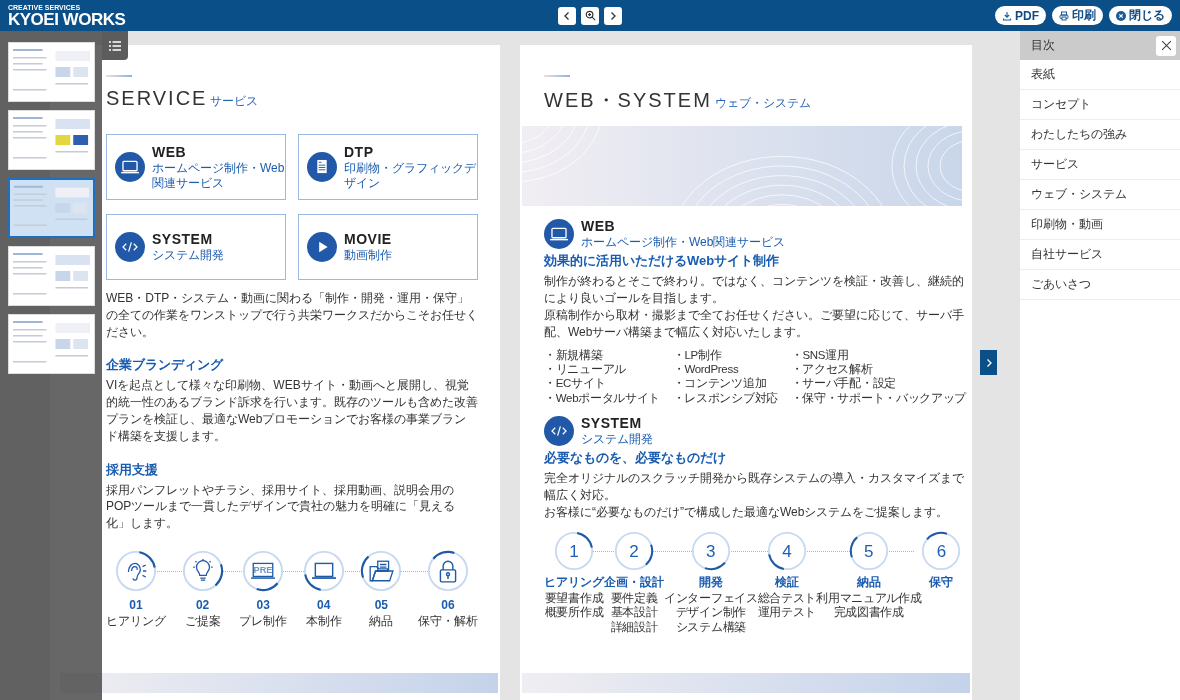 This screenshot has width=1180, height=700. What do you see at coordinates (820, 354) in the screenshot?
I see `feature-item: ・SNS運用` at bounding box center [820, 354].